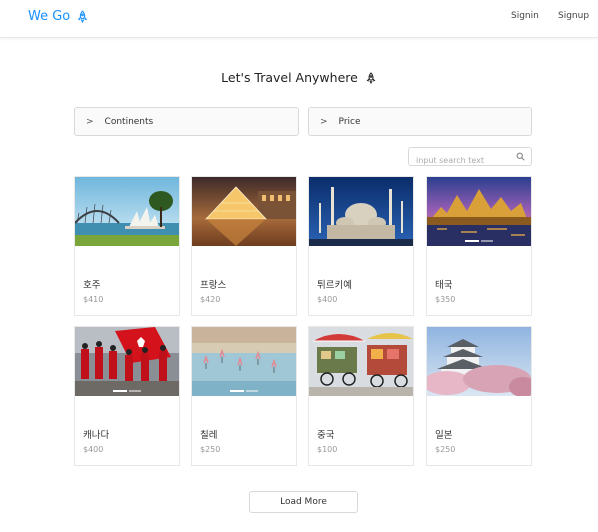  Describe the element at coordinates (129, 121) in the screenshot. I see `continents-filter-label: Continents` at that location.